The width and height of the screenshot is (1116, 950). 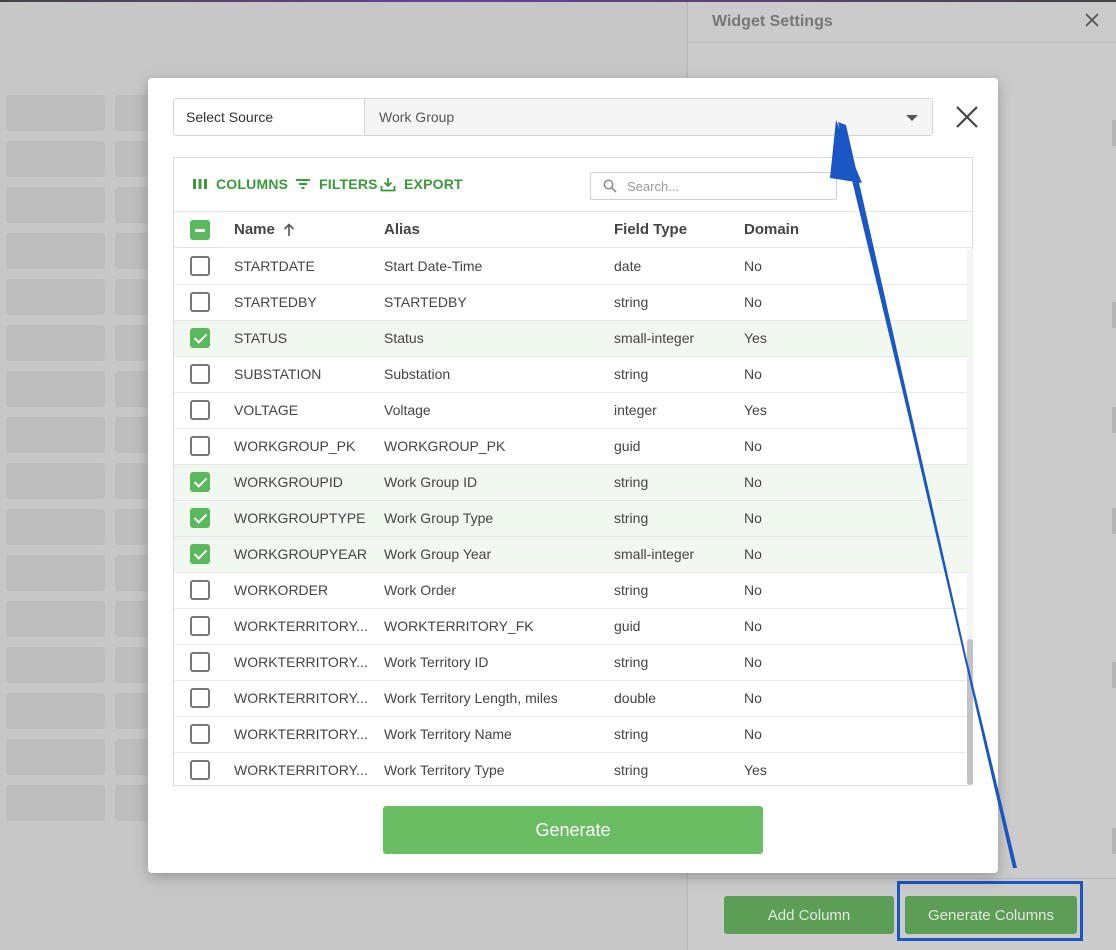 I want to click on table-row: SUBSTATION Substation string No, so click(x=570, y=375).